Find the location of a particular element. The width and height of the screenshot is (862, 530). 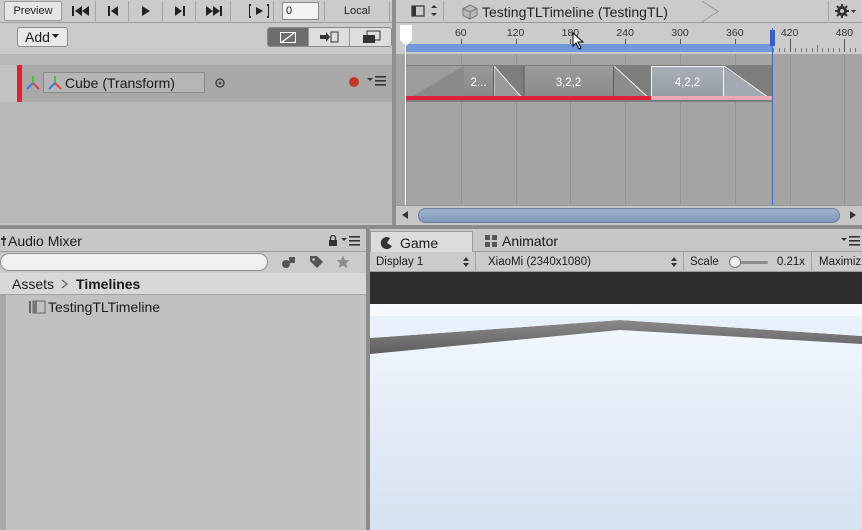

mix-mode-icon is located at coordinates (288, 37).